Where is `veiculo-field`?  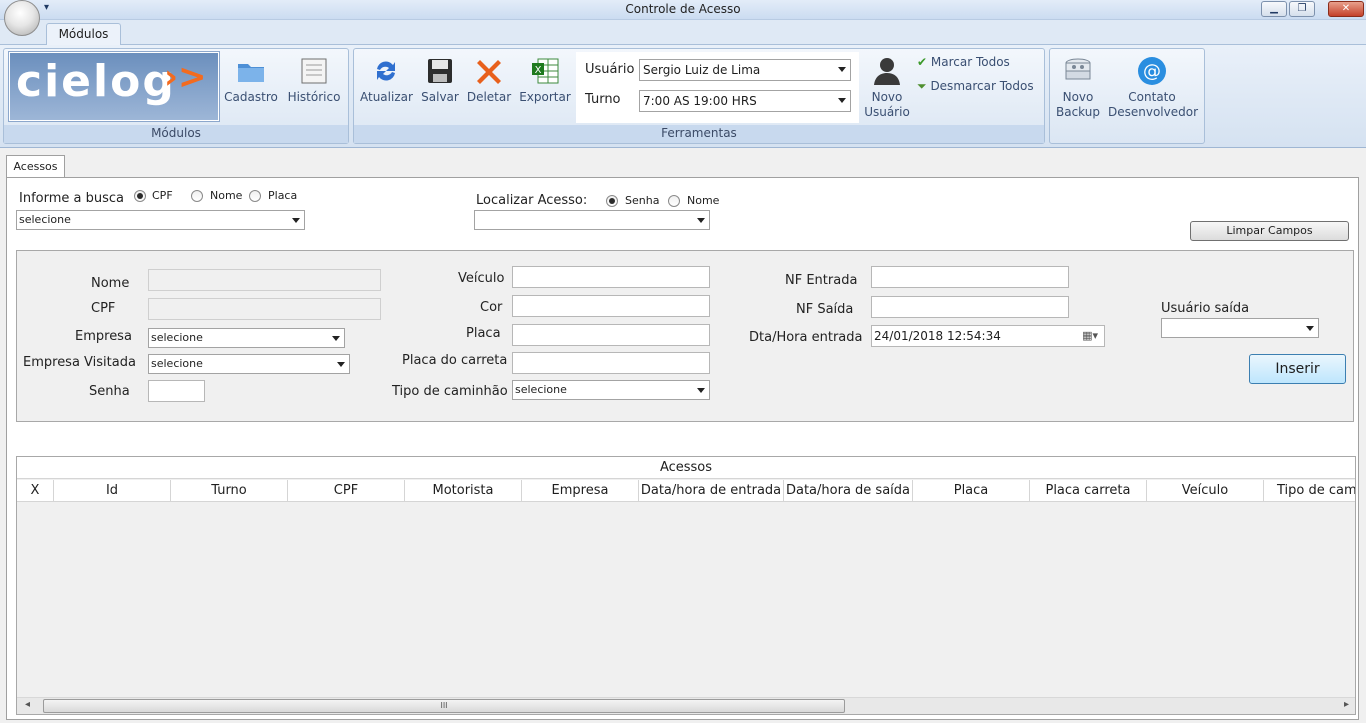 veiculo-field is located at coordinates (611, 277).